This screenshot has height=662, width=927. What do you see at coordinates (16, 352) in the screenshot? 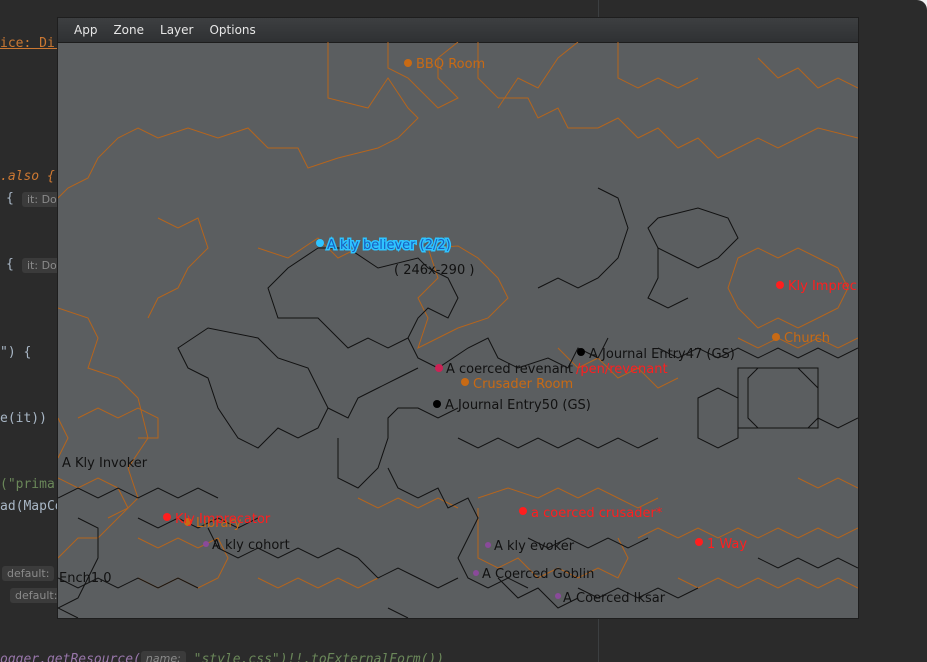
I see `code-line: ") {` at bounding box center [16, 352].